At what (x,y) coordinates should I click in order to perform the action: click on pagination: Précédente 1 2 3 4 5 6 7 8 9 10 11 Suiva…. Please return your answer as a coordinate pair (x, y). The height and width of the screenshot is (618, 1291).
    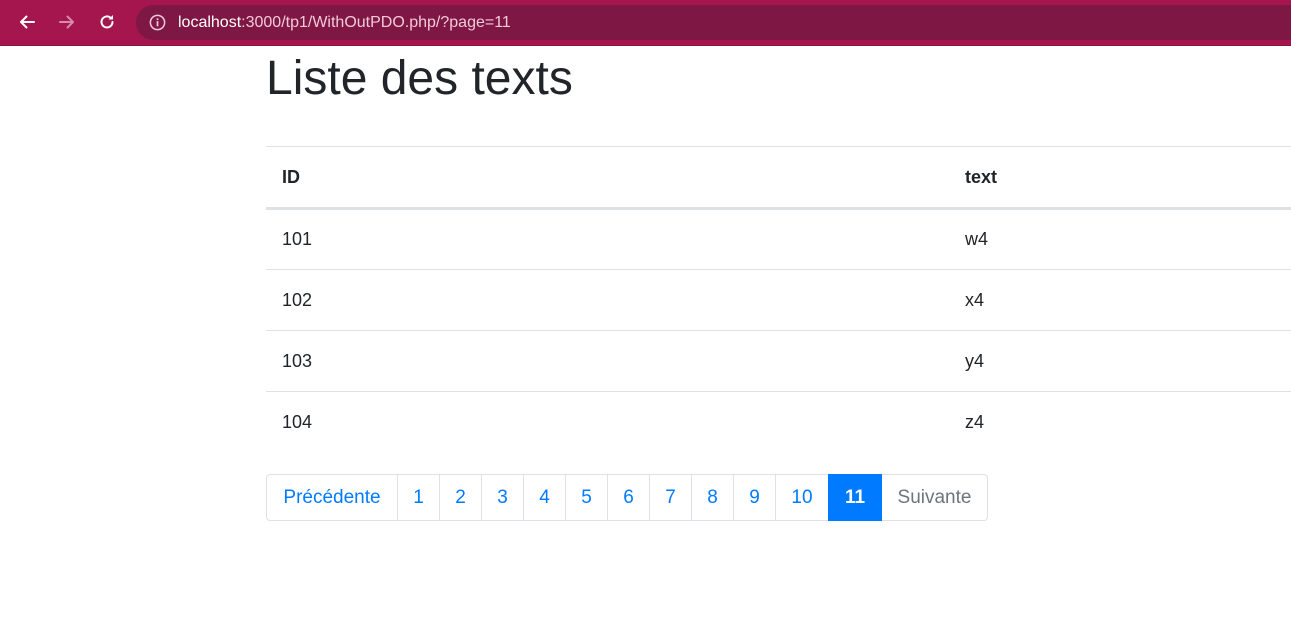
    Looking at the image, I should click on (627, 497).